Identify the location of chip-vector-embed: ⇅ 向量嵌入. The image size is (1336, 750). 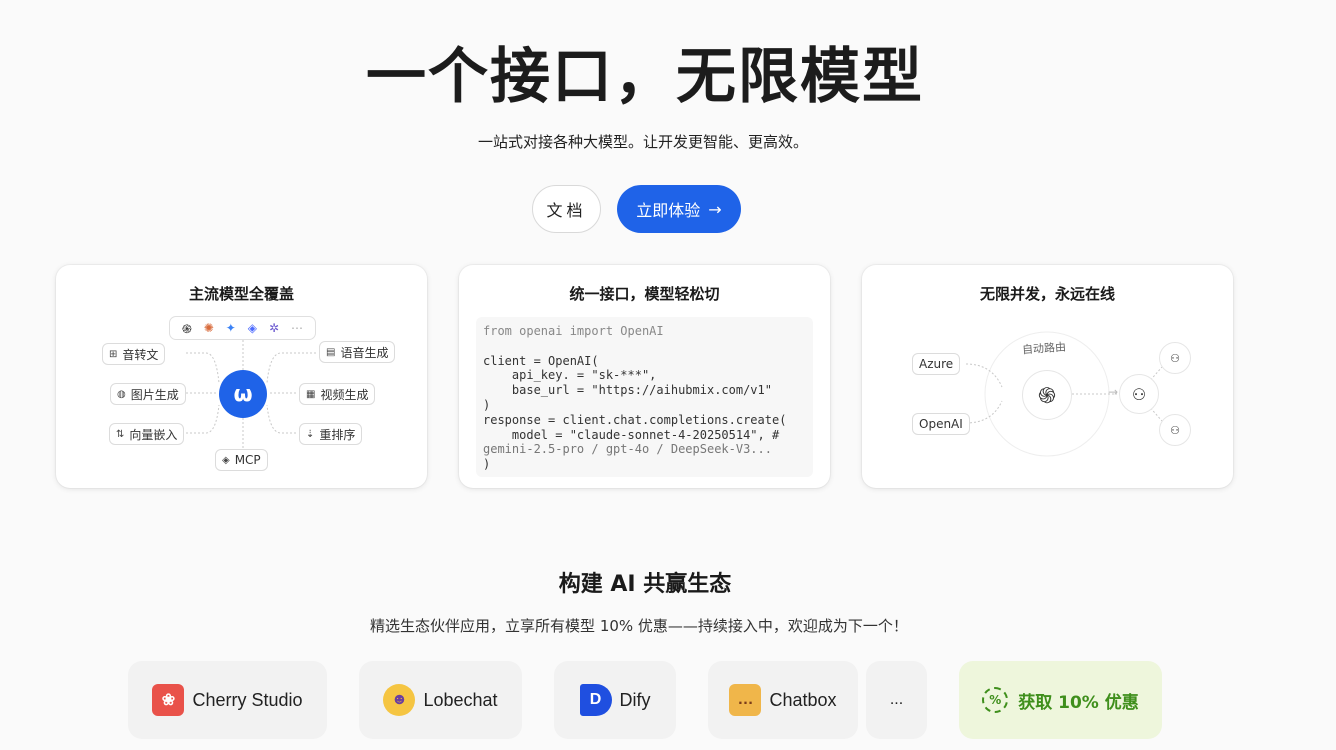
(147, 434).